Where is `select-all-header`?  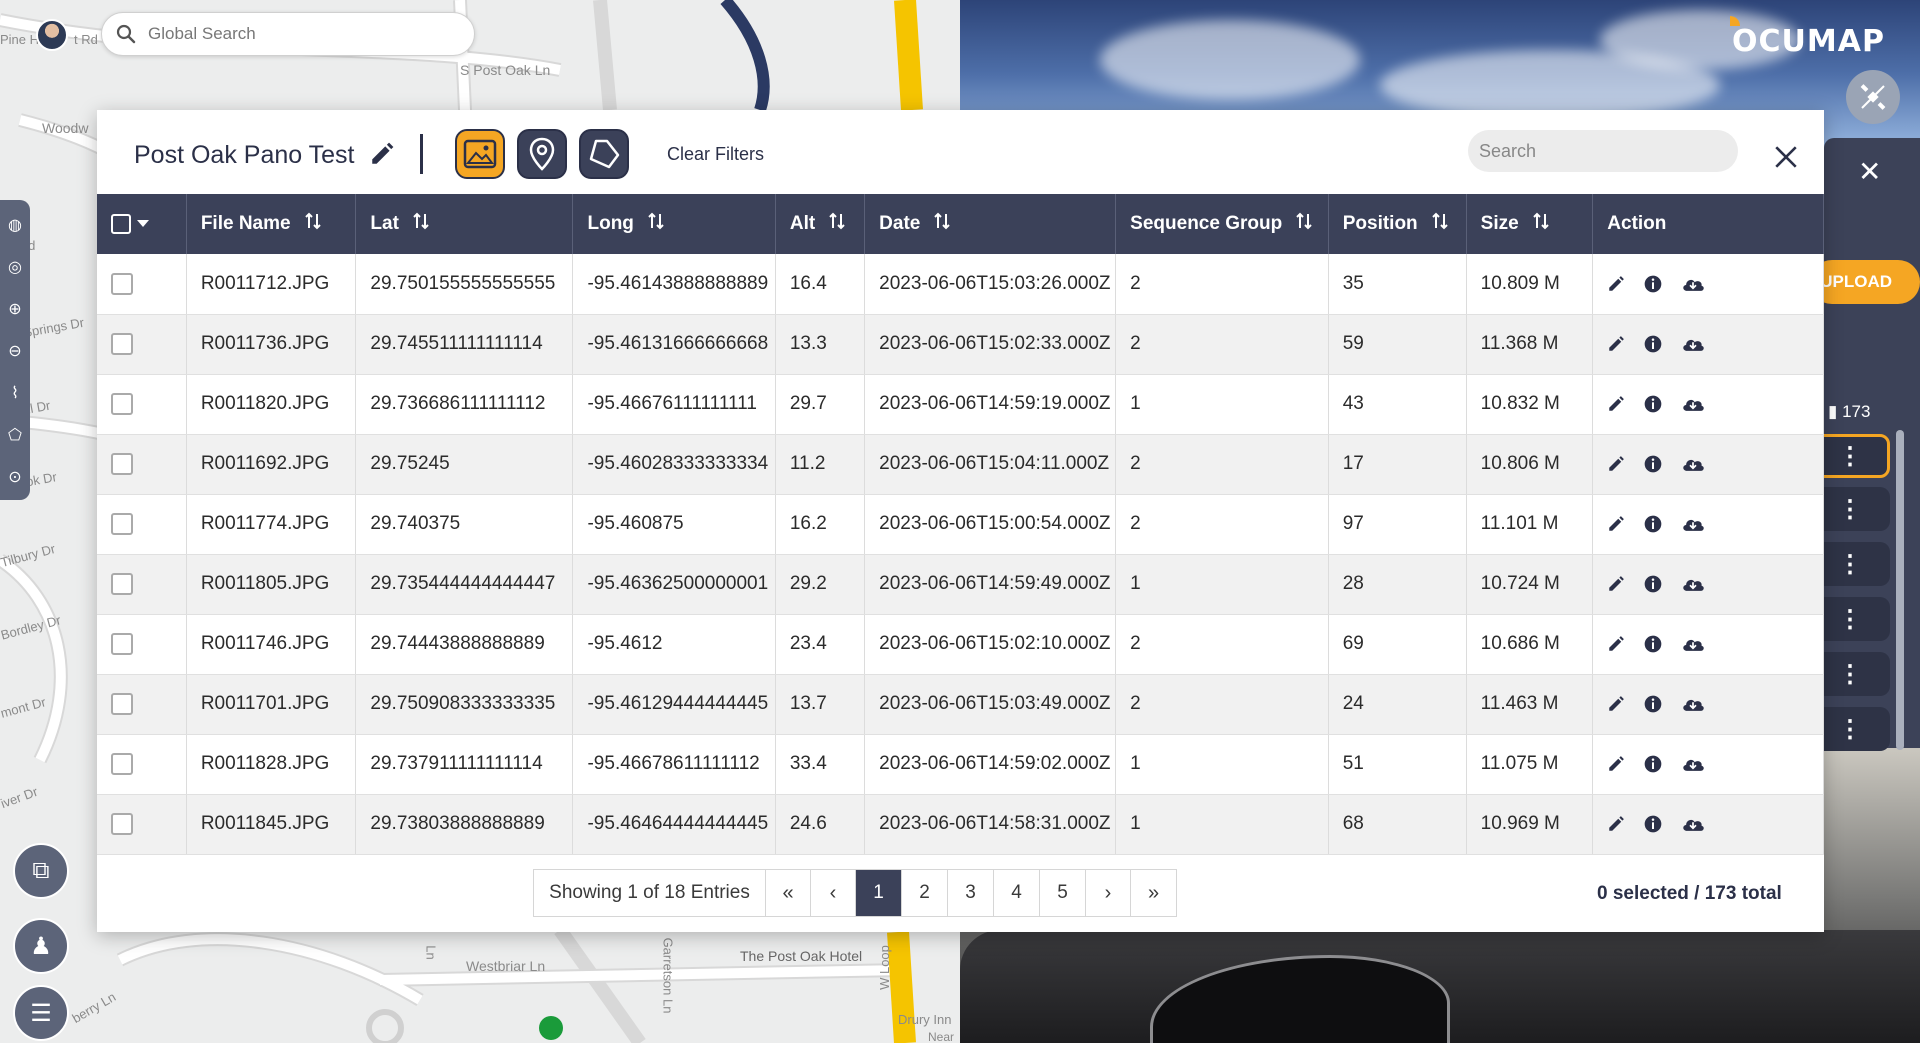
select-all-header is located at coordinates (142, 224).